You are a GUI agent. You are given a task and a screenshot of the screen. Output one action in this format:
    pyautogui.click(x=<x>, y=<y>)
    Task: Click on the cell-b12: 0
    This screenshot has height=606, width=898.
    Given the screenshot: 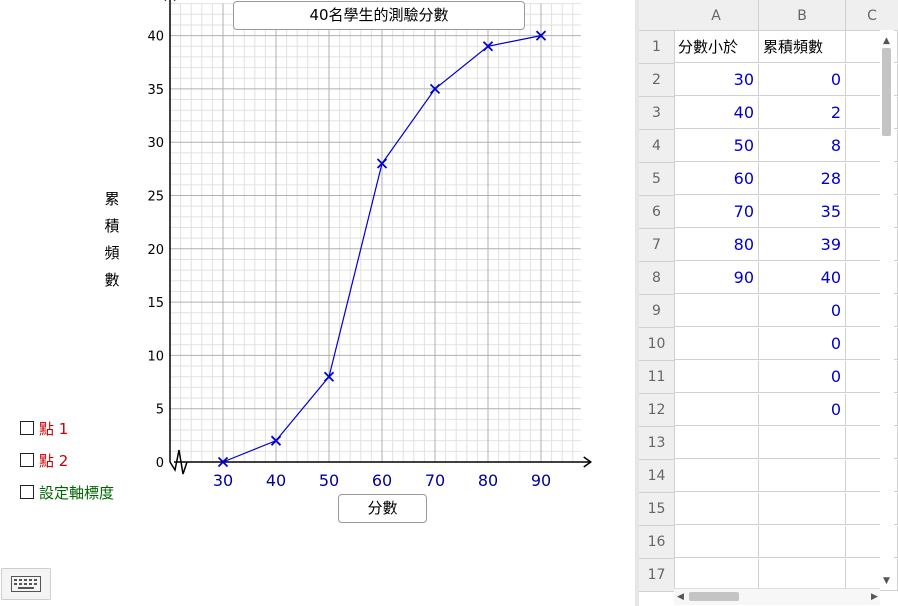 What is the action you would take?
    pyautogui.click(x=802, y=410)
    